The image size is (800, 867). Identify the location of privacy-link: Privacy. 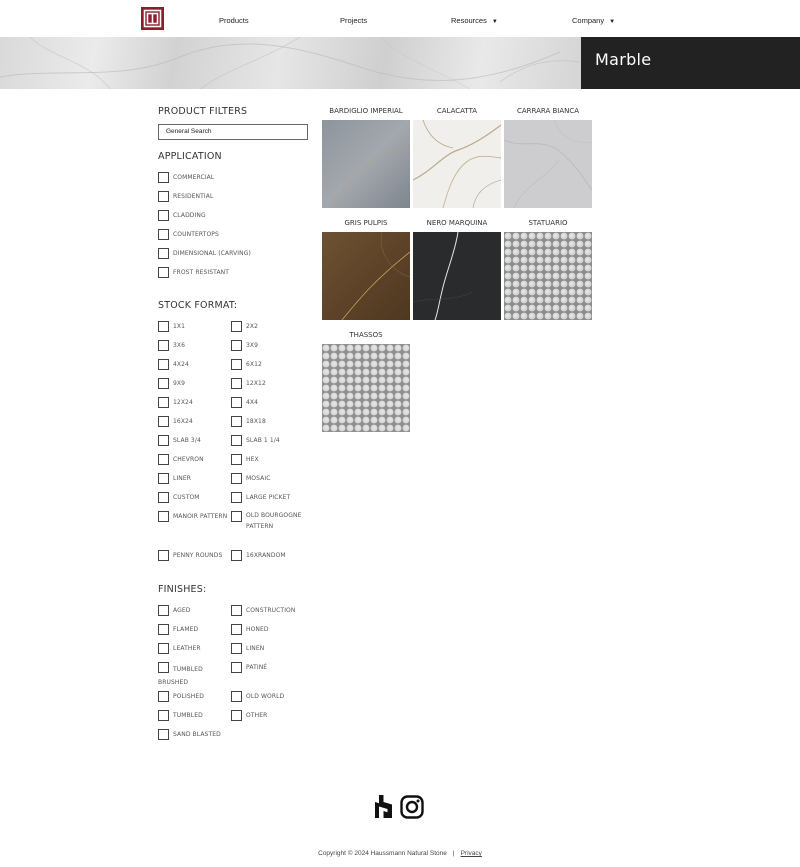
(471, 853).